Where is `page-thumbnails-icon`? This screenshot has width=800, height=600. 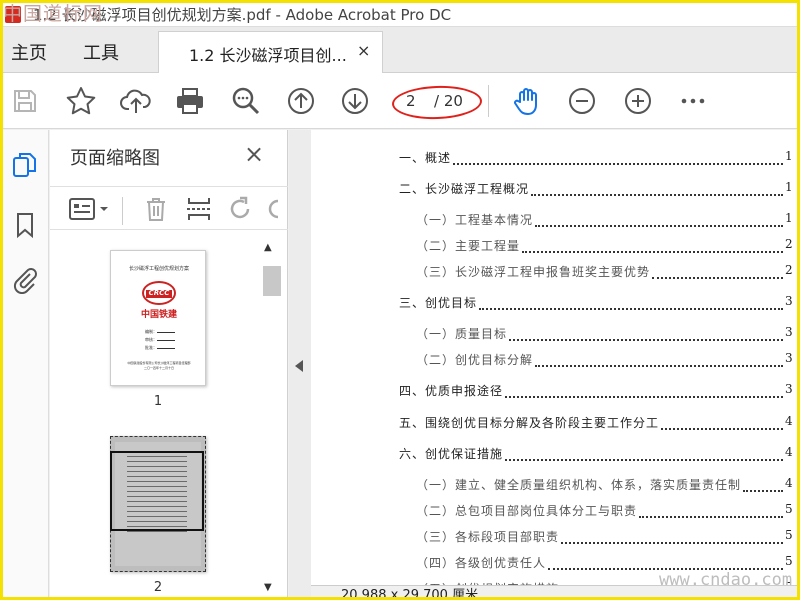 page-thumbnails-icon is located at coordinates (25, 165).